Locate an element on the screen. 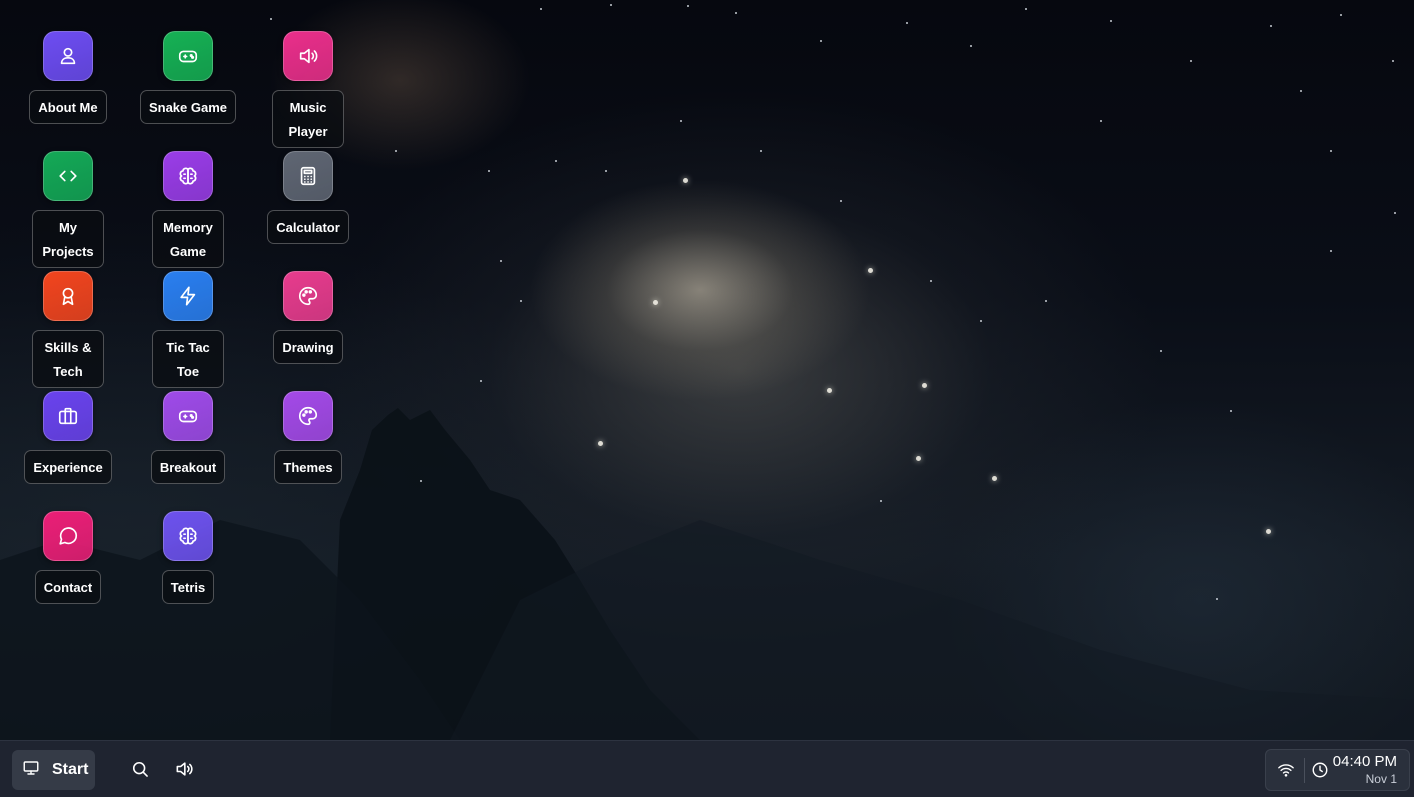  volume-icon is located at coordinates (184, 769).